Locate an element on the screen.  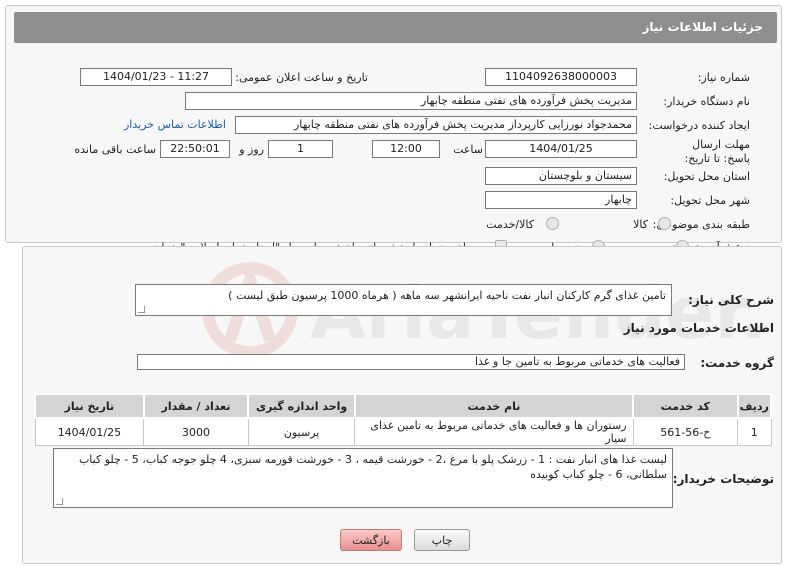
province-field: سیستان و بلوچستان is located at coordinates (561, 176).